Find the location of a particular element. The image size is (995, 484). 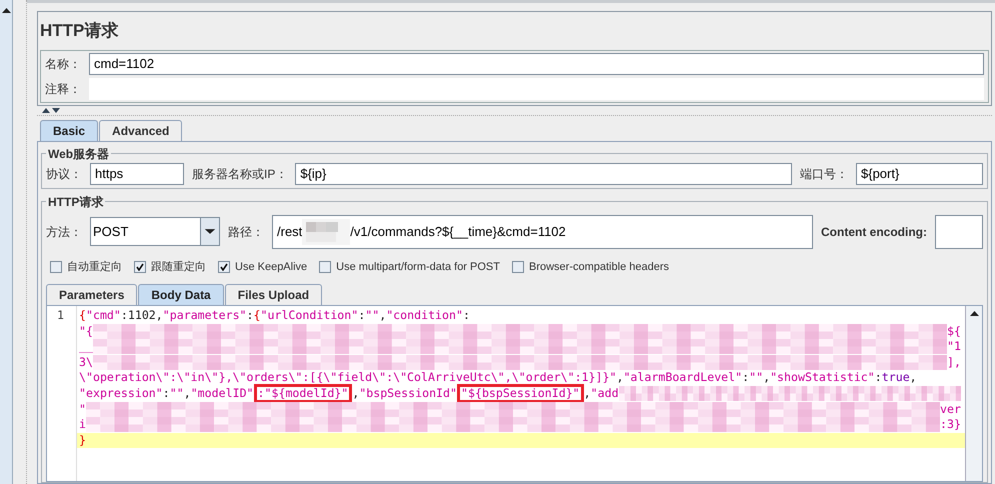

field-label: Content encoding: is located at coordinates (874, 232).